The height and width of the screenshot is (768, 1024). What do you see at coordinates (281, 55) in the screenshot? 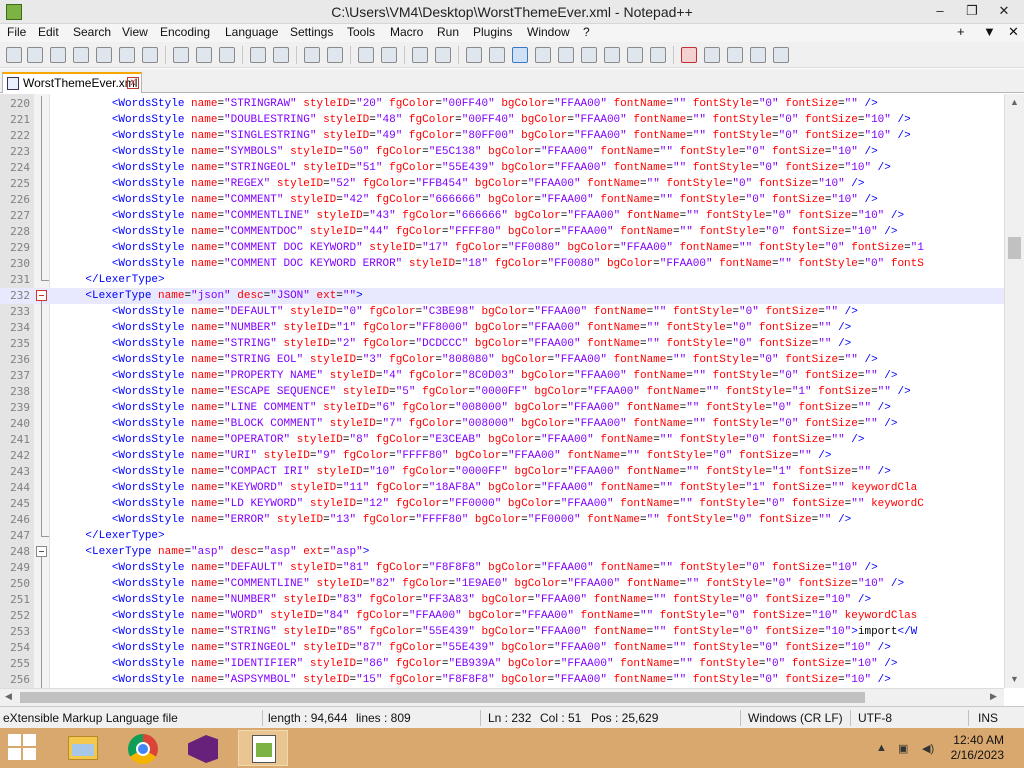
I see `redo-icon` at bounding box center [281, 55].